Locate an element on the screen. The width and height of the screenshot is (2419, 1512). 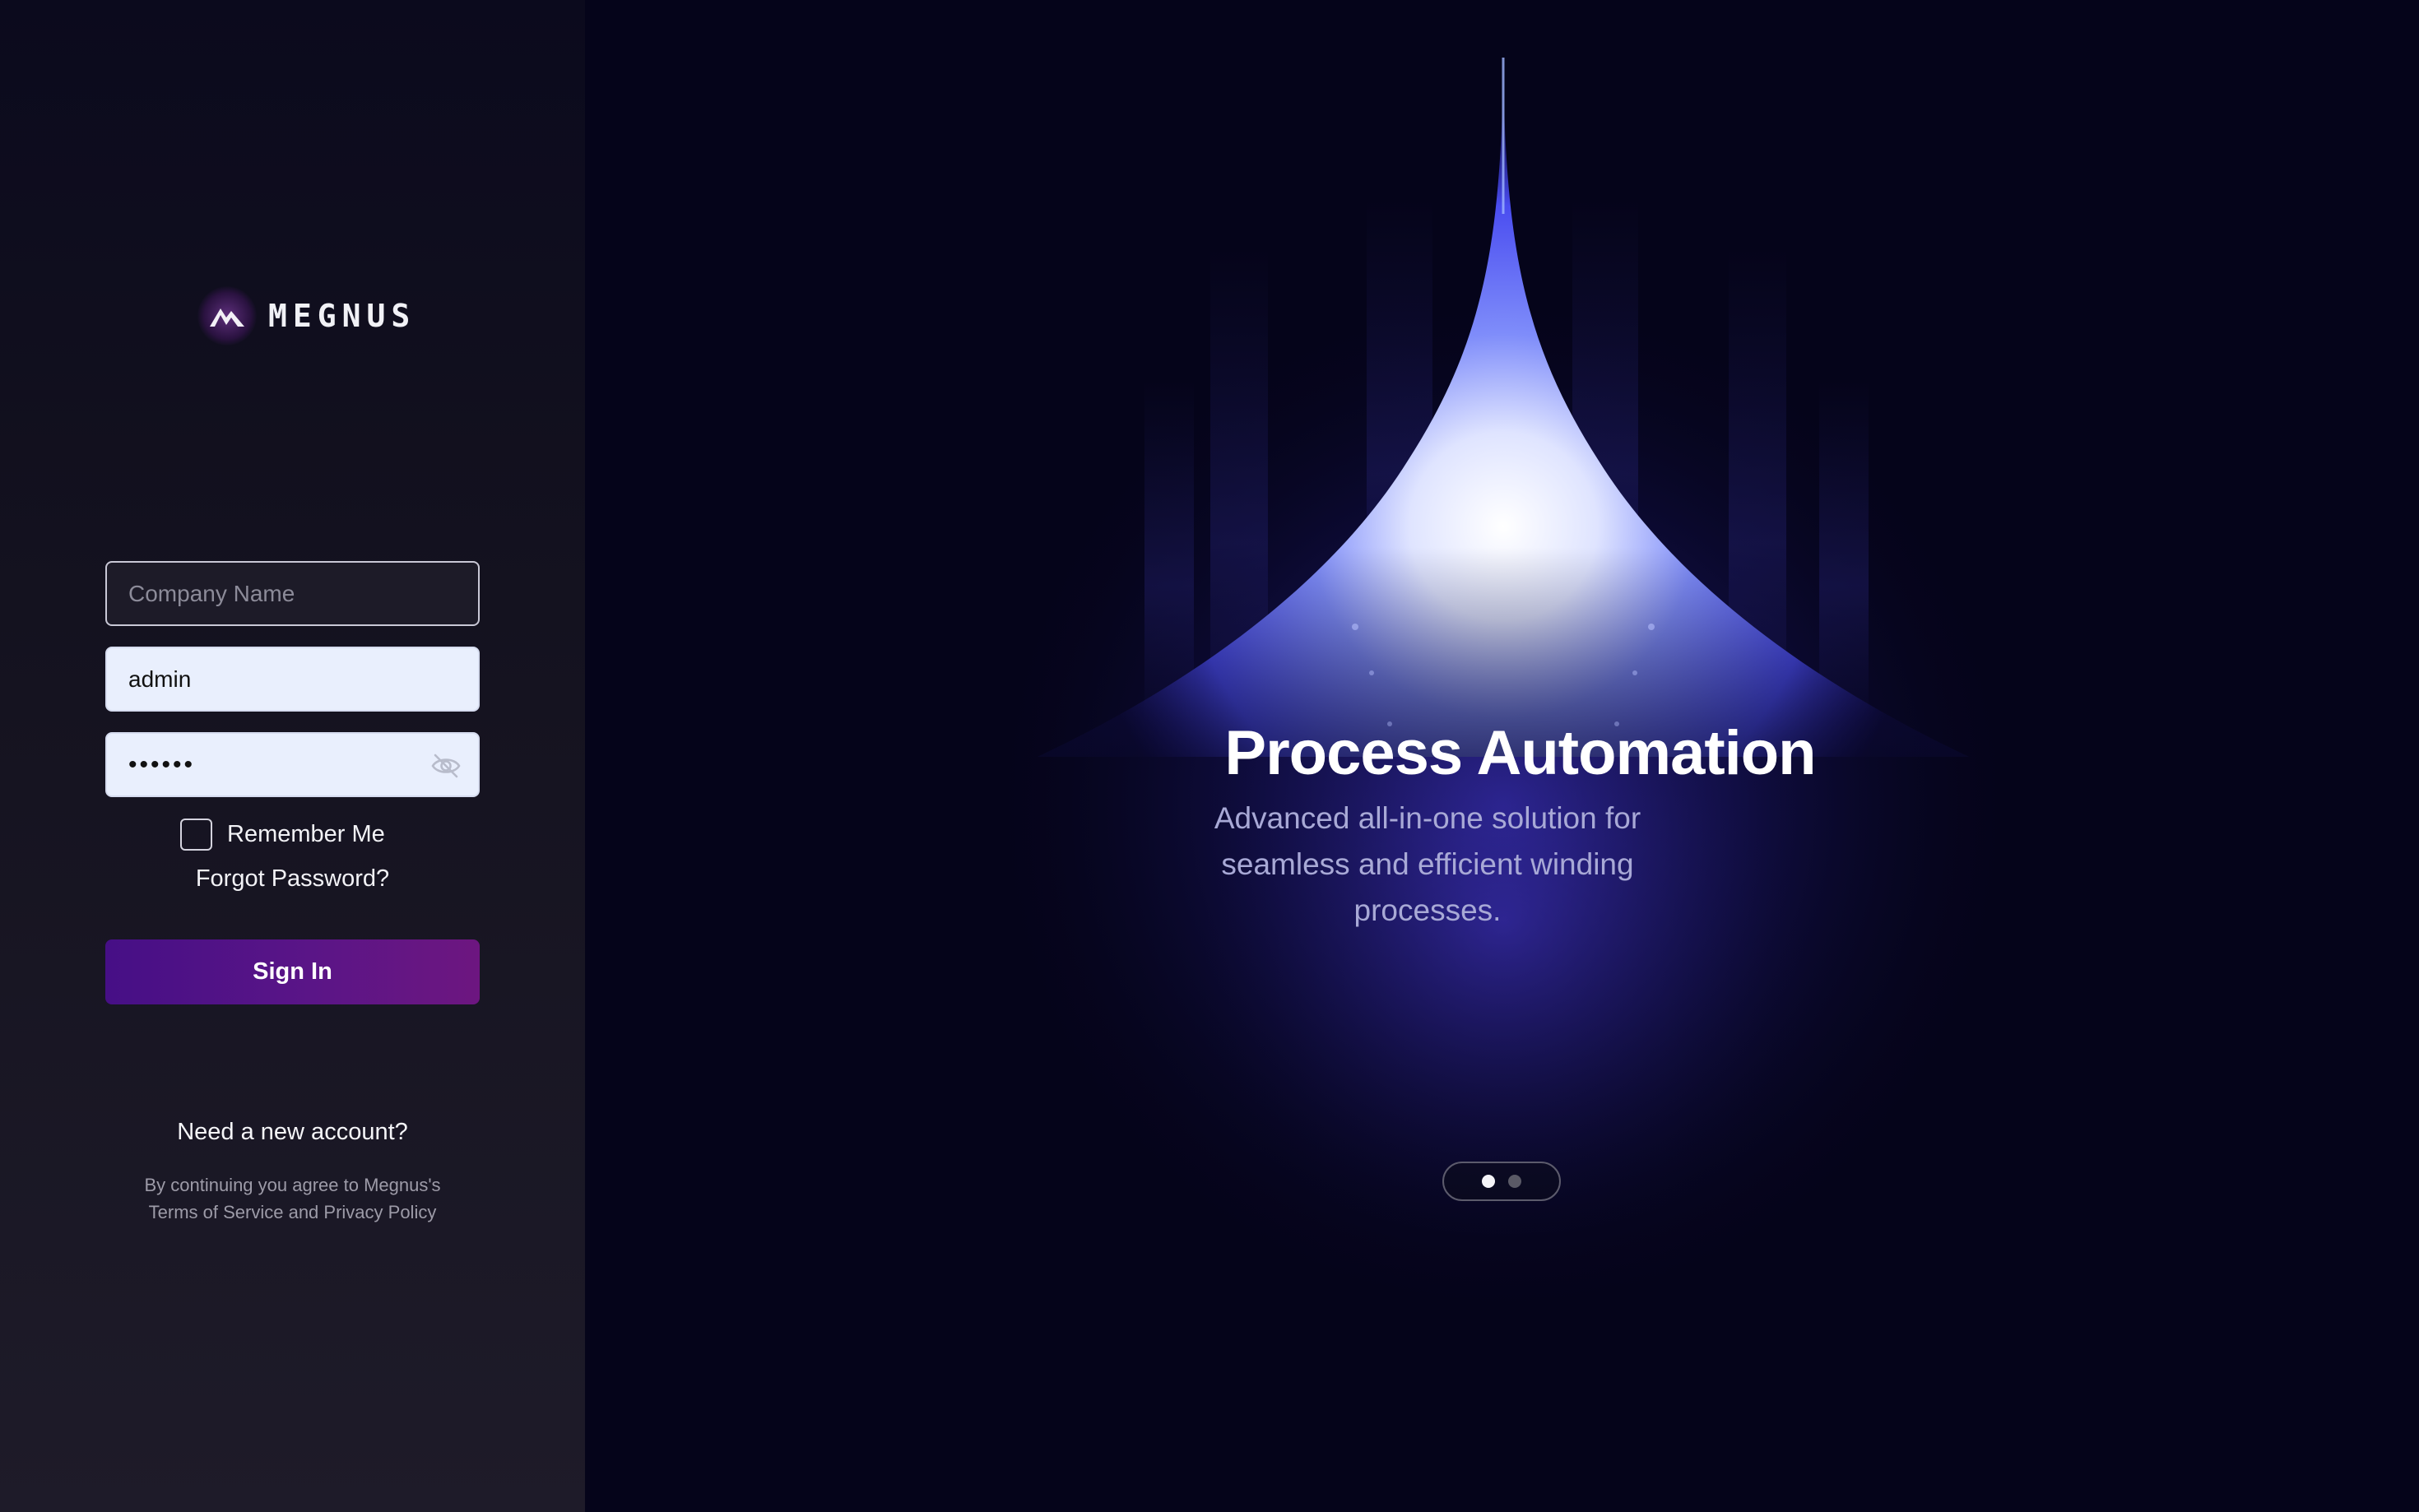
terms-line-1: By continuing you agree to Megnus's is located at coordinates (292, 1185).